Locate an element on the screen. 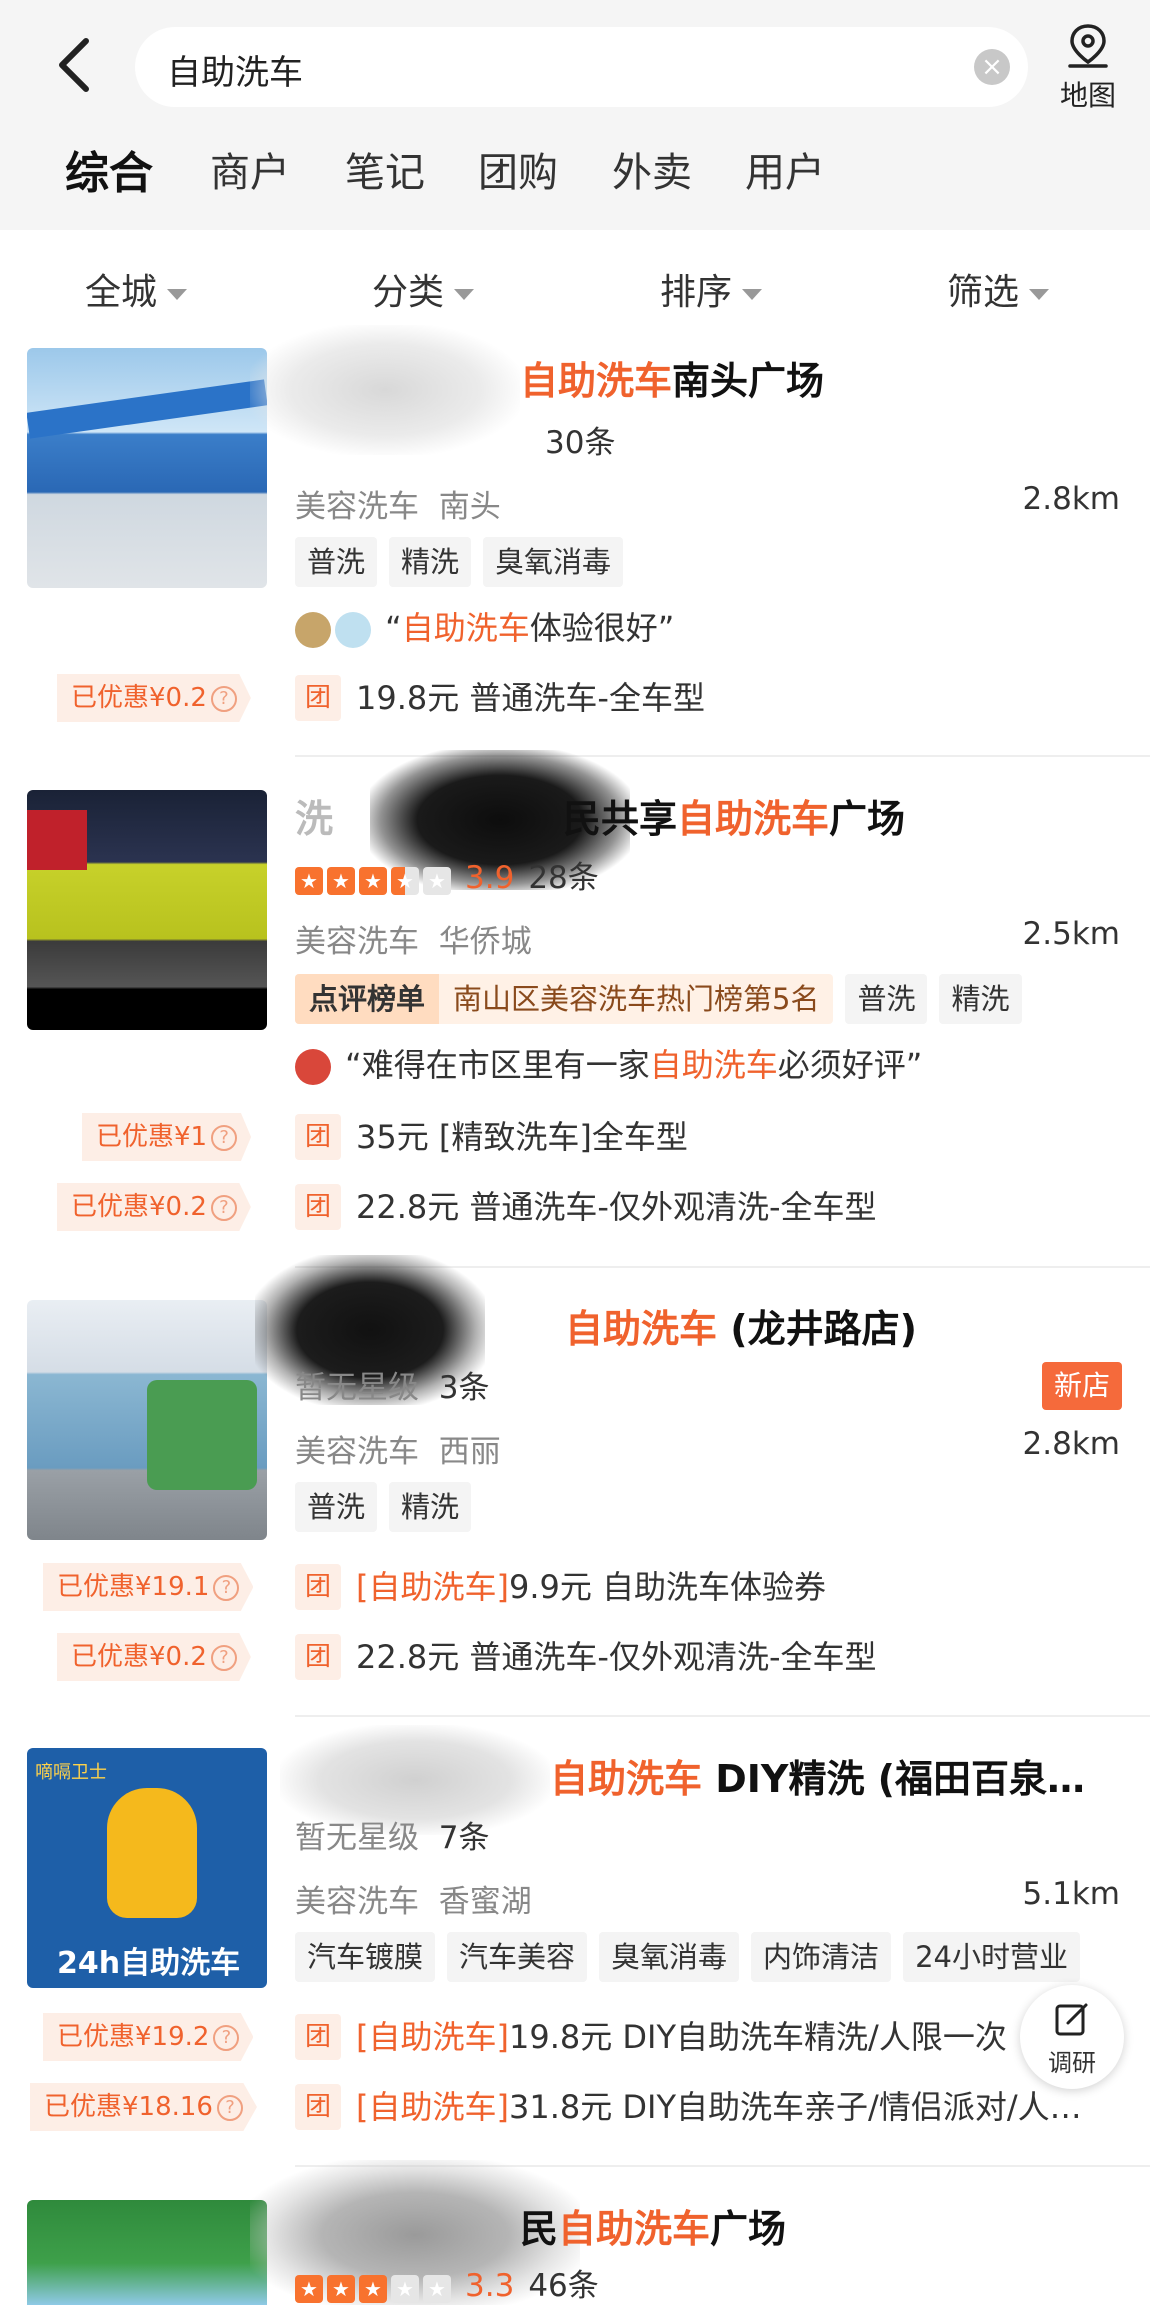 Image resolution: width=1150 pixels, height=2305 pixels. tag-chip: 24小时营业 is located at coordinates (991, 1957).